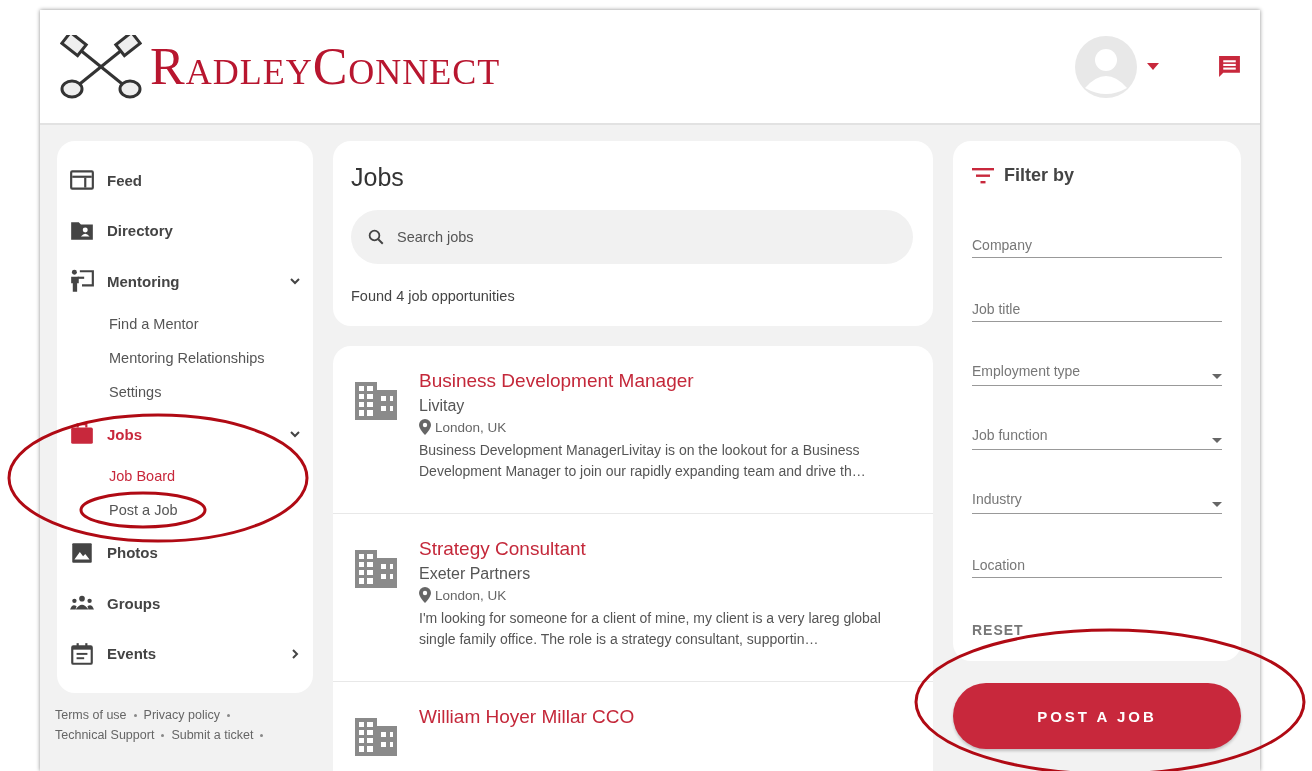 The width and height of the screenshot is (1312, 771). Describe the element at coordinates (185, 391) in the screenshot. I see `nav-subitem: Settings` at that location.